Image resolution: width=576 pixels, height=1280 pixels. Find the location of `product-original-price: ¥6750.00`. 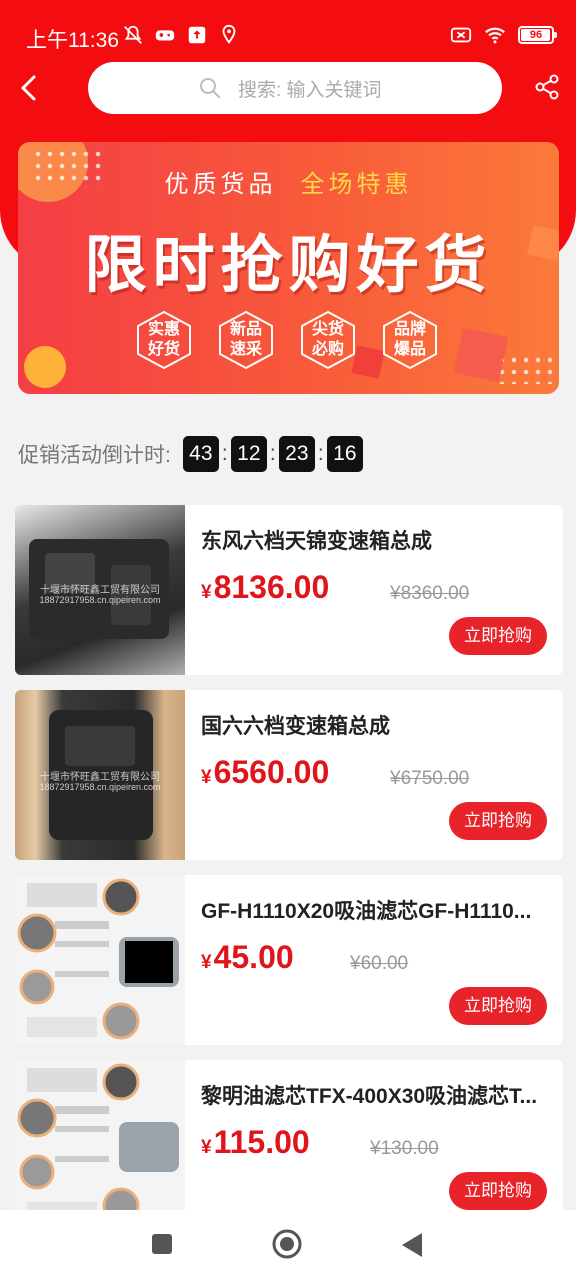

product-original-price: ¥6750.00 is located at coordinates (430, 778).